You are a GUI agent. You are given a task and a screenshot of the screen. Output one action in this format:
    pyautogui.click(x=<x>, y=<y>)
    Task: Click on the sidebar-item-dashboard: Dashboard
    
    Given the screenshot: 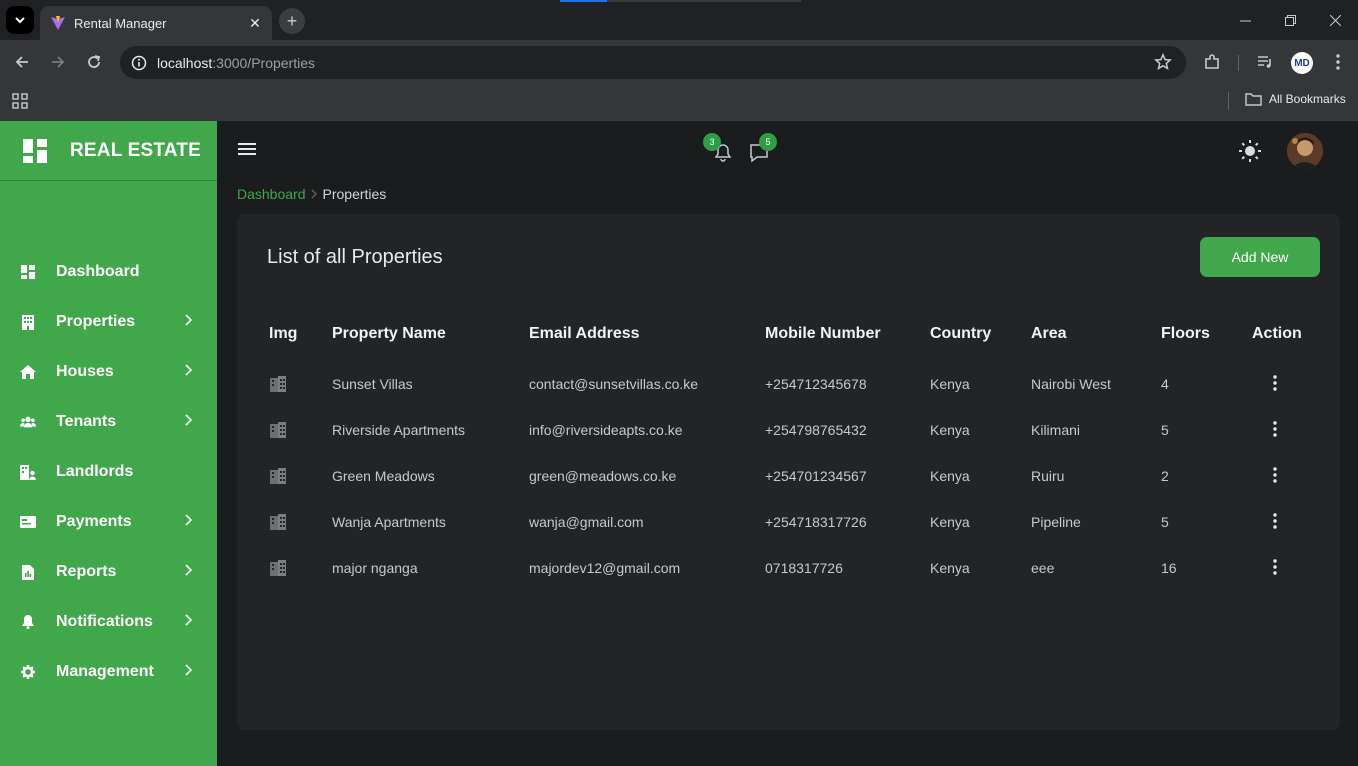 What is the action you would take?
    pyautogui.click(x=108, y=272)
    